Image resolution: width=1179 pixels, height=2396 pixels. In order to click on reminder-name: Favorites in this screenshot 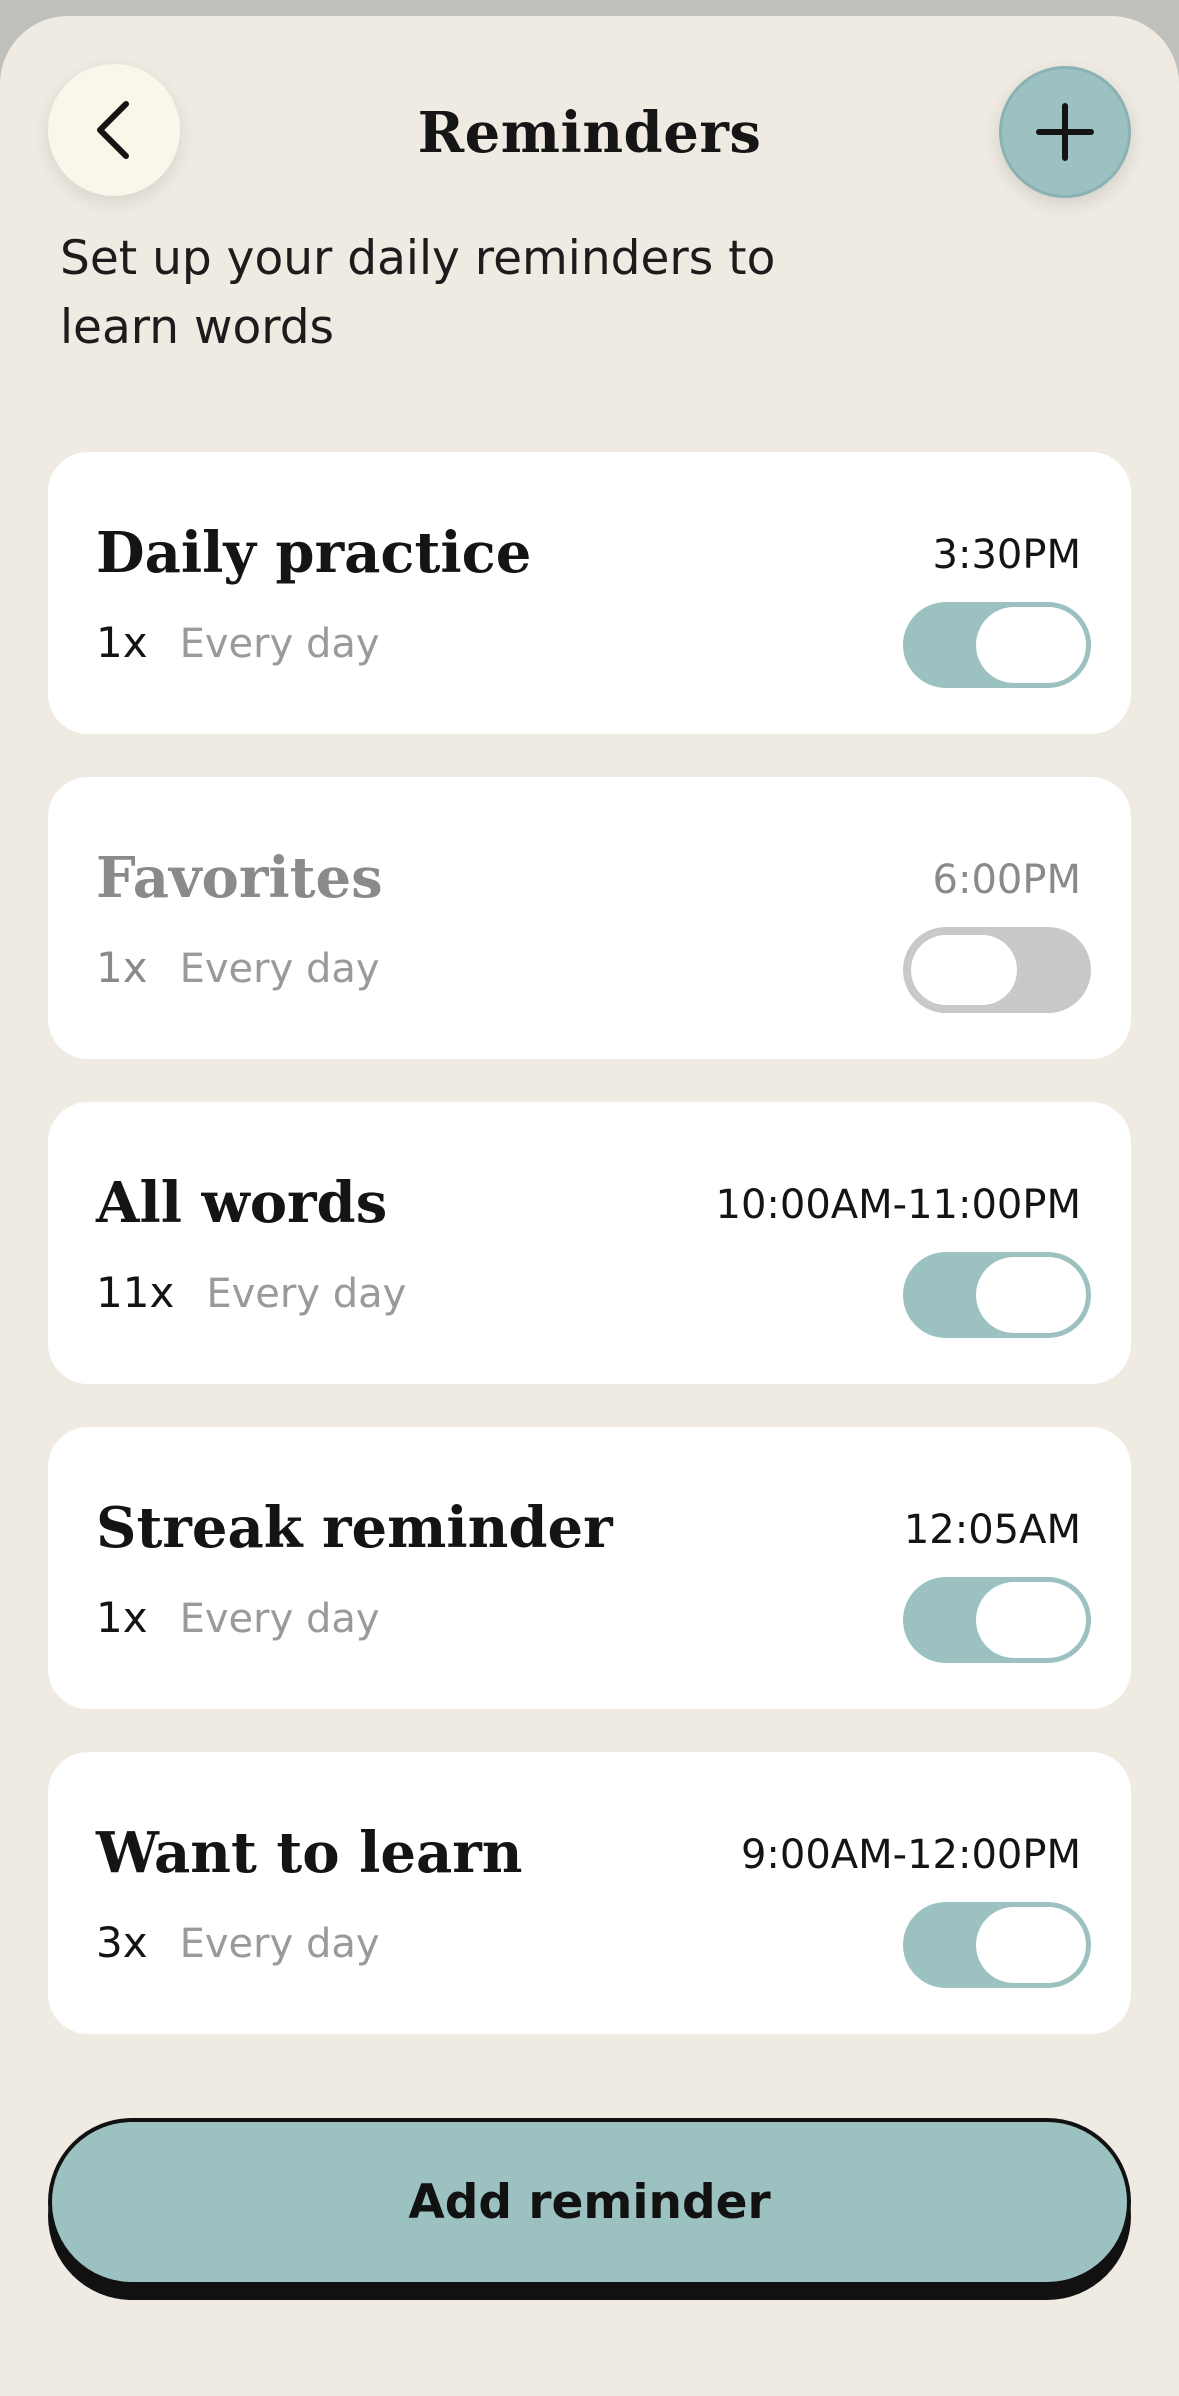, I will do `click(239, 878)`.